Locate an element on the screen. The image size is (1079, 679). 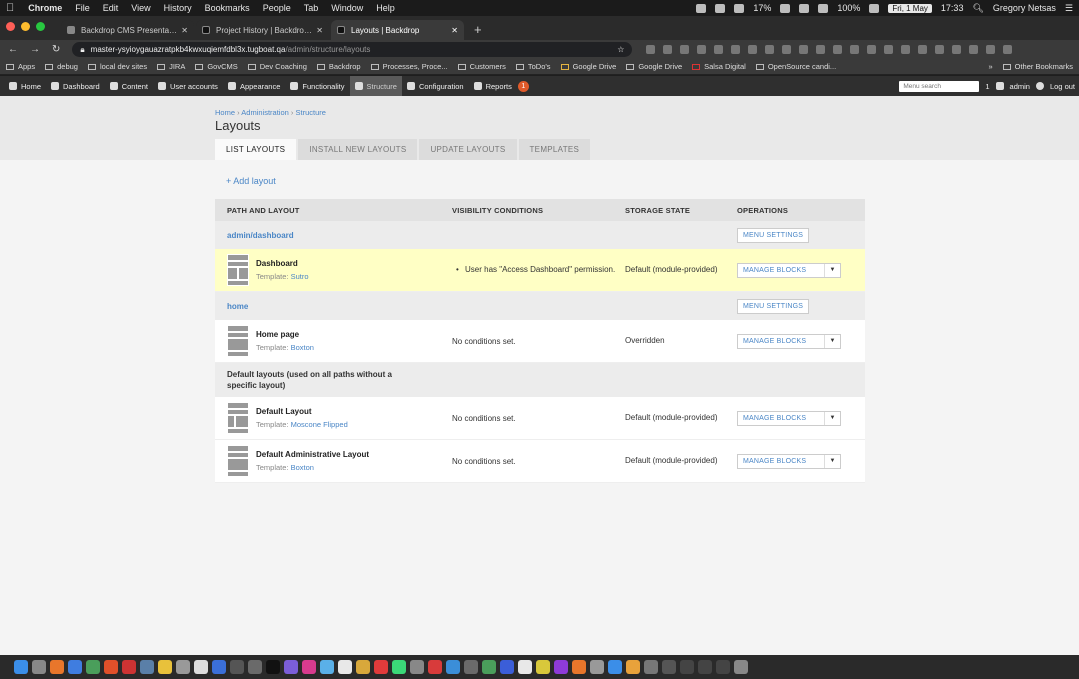
bookmark-folder: Customers is located at coordinates (481, 66).